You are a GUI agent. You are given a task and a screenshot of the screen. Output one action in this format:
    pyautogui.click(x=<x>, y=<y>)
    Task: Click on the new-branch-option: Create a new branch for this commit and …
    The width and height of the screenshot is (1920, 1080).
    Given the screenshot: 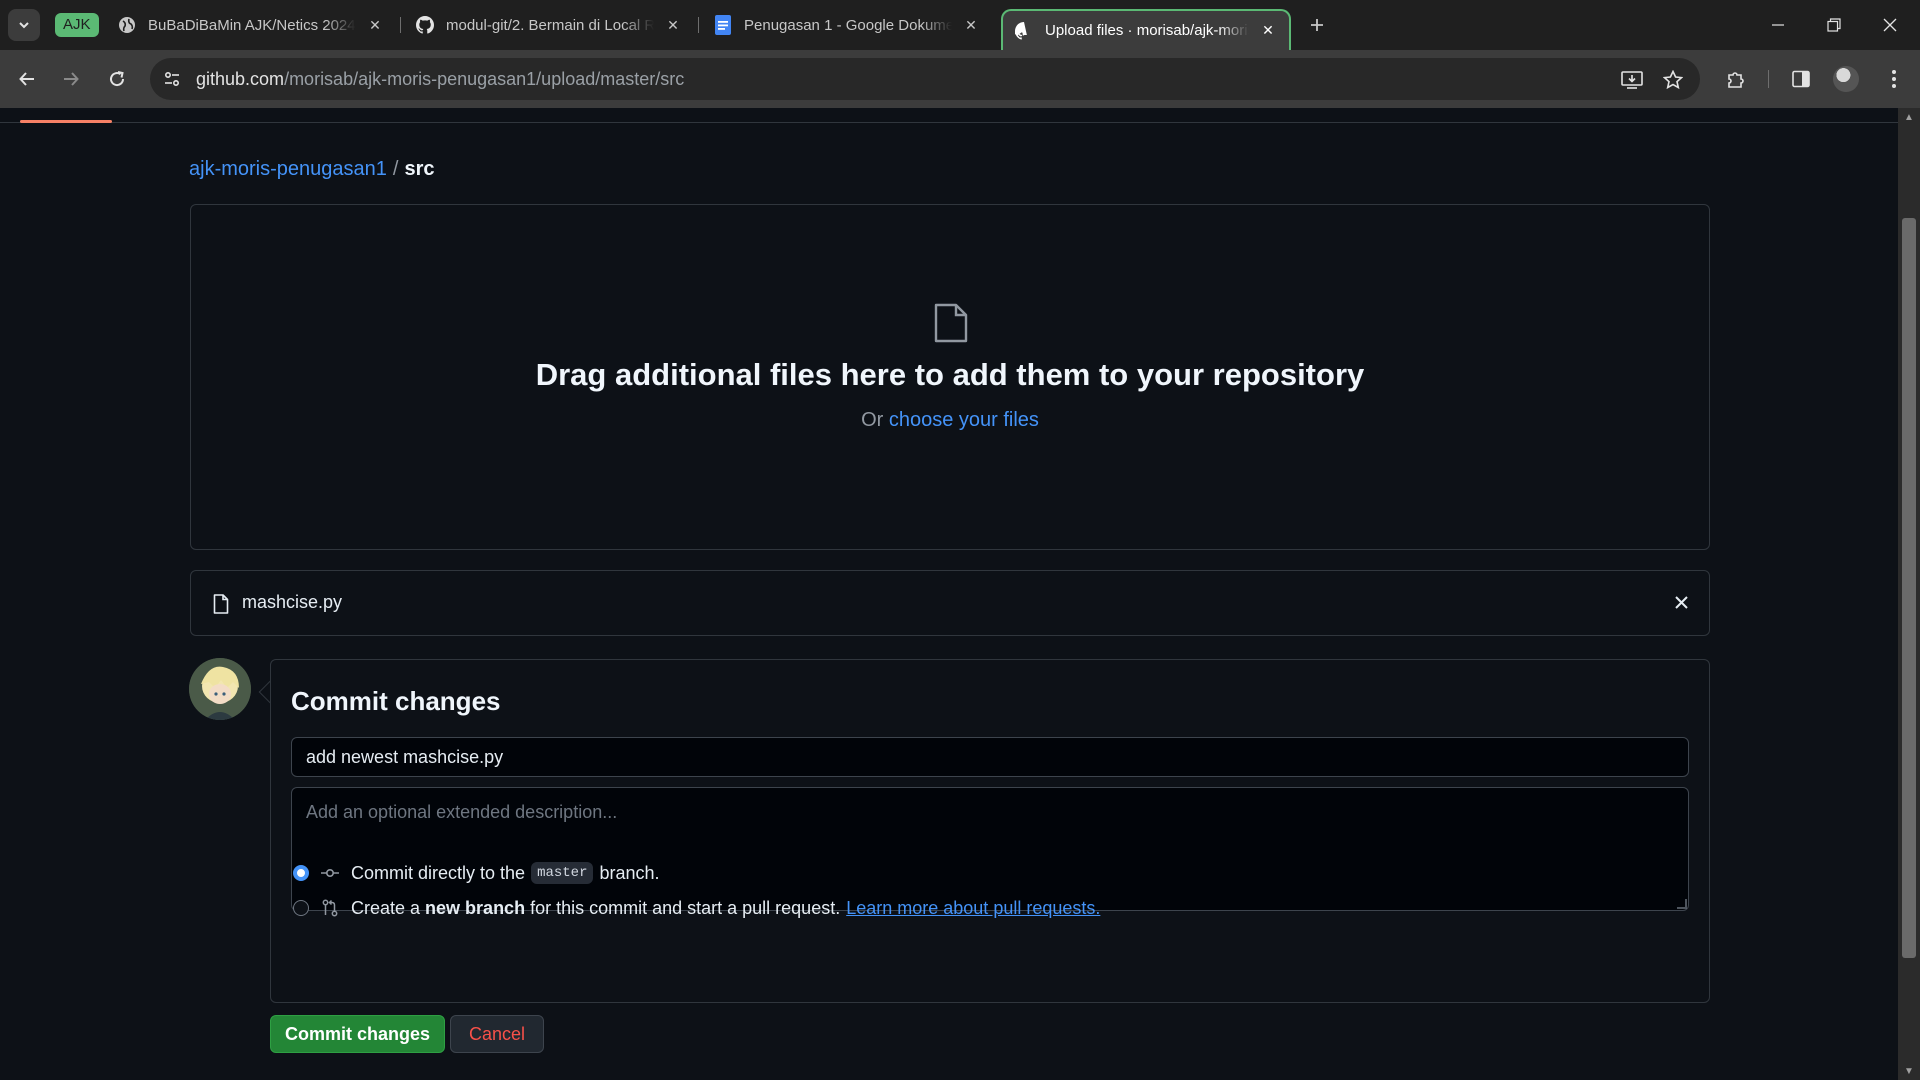 What is the action you would take?
    pyautogui.click(x=696, y=908)
    